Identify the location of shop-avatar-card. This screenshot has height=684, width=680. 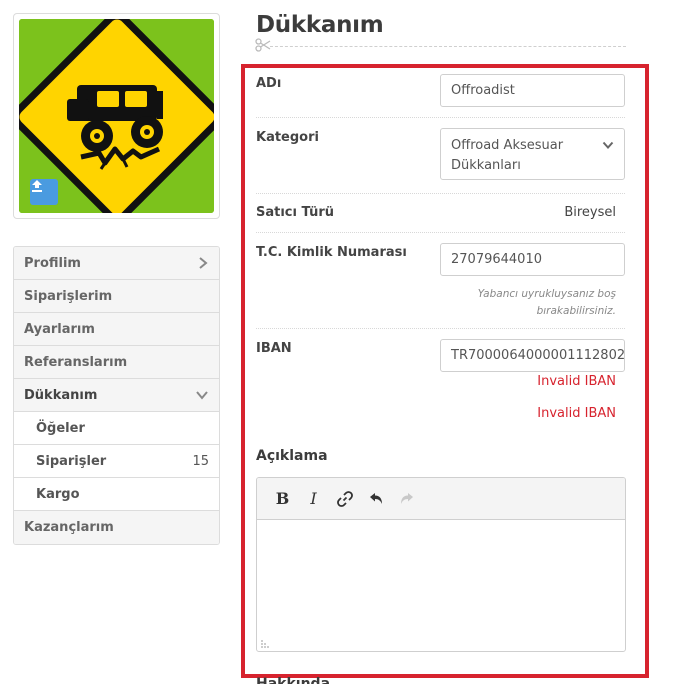
(116, 116).